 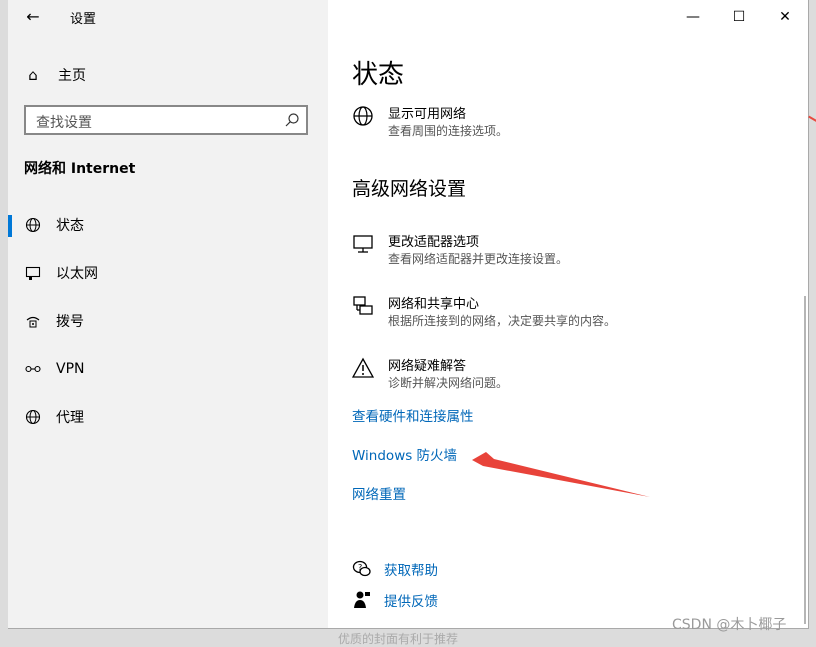 What do you see at coordinates (362, 599) in the screenshot?
I see `feedback-person-icon` at bounding box center [362, 599].